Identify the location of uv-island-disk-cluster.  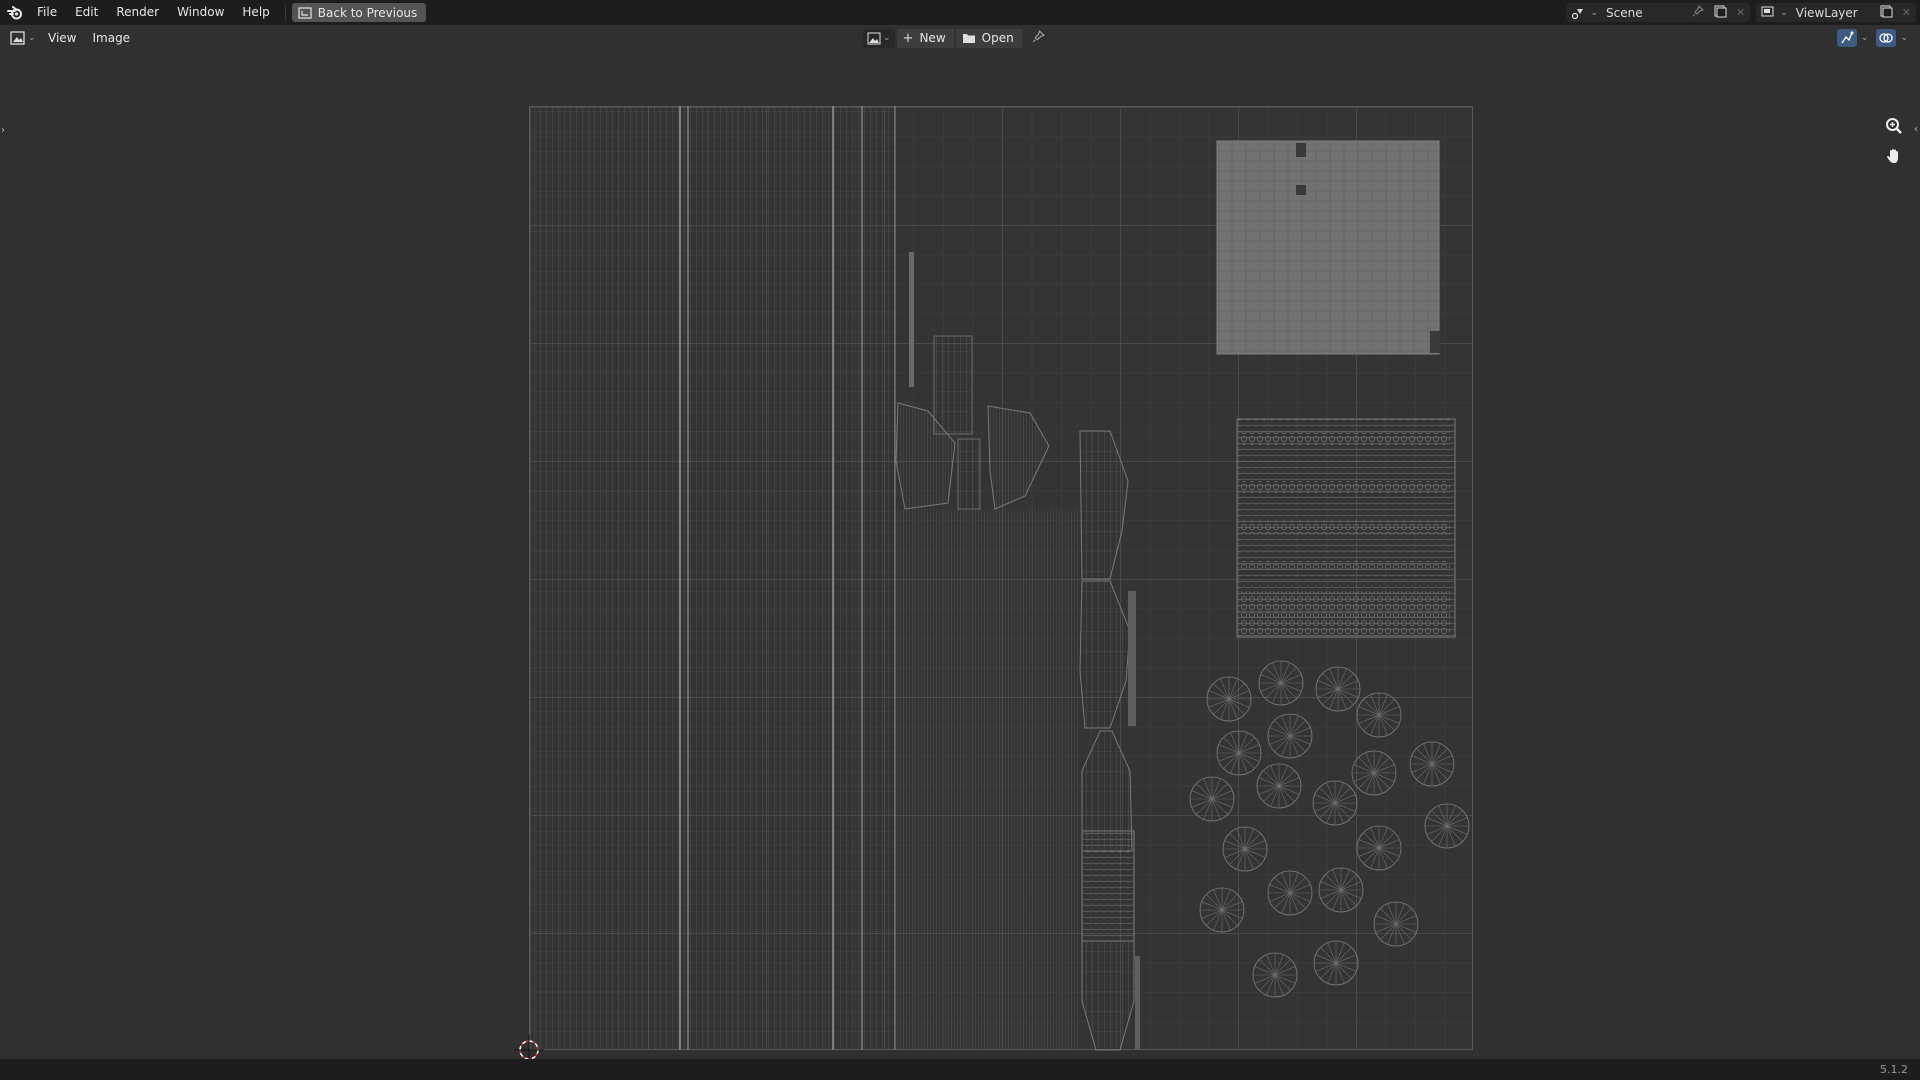
(1329, 829).